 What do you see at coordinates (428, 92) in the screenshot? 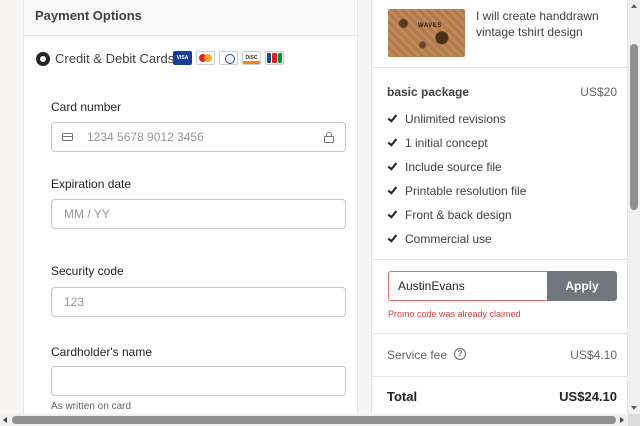
I see `package-name: basic package` at bounding box center [428, 92].